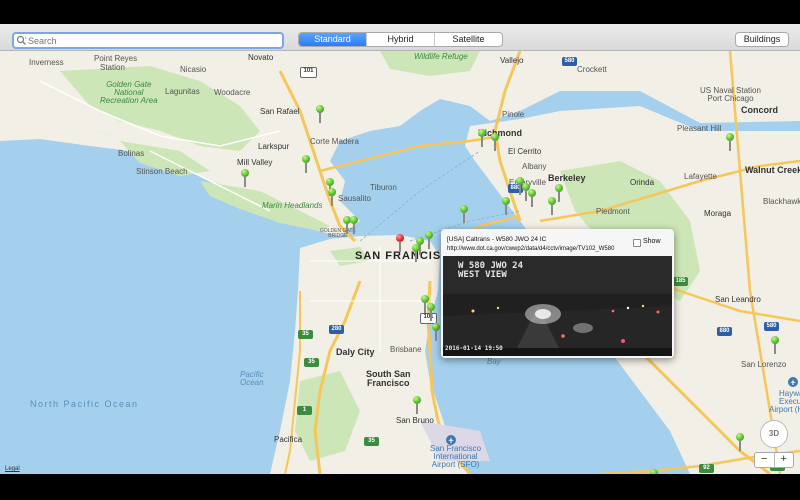 This screenshot has width=800, height=500. Describe the element at coordinates (497, 239) in the screenshot. I see `camera-title: [USA] Caltrans - W580 JWO 24 IC` at that location.